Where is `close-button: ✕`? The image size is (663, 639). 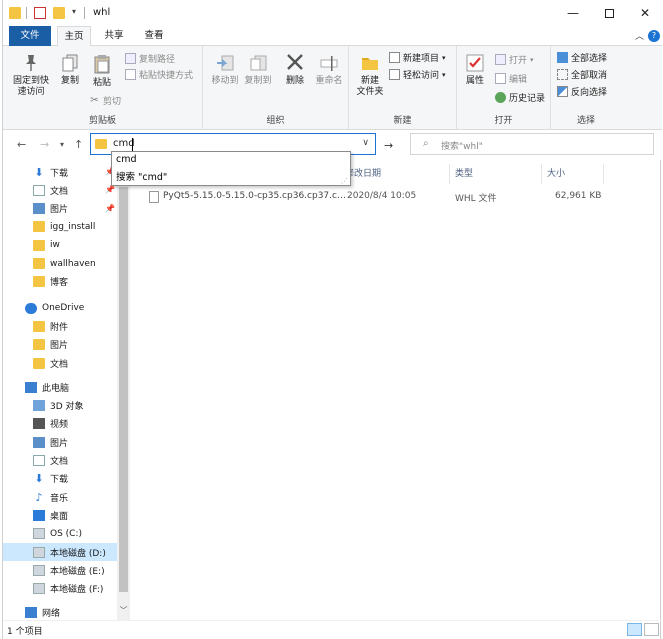
close-button: ✕ is located at coordinates (645, 13).